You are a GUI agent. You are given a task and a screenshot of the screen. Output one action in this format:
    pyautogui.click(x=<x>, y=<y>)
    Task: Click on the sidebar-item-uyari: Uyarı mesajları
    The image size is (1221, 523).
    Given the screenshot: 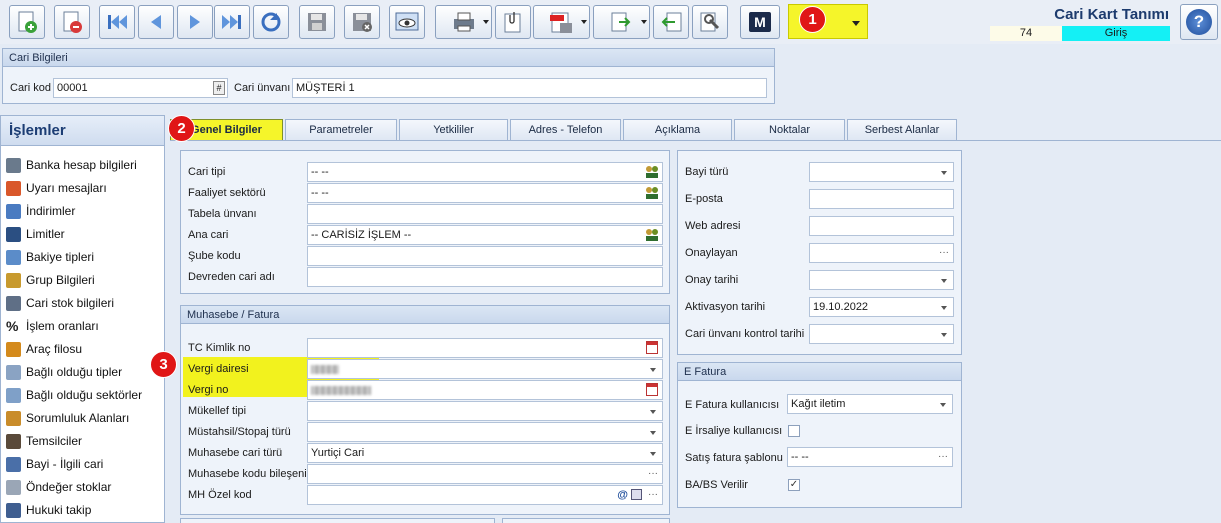 What is the action you would take?
    pyautogui.click(x=82, y=188)
    